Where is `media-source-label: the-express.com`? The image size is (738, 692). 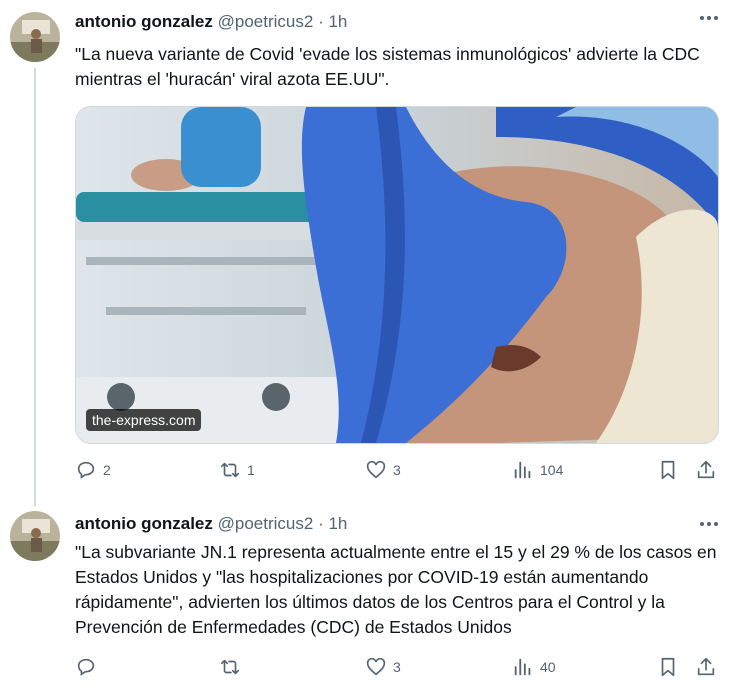 media-source-label: the-express.com is located at coordinates (144, 420).